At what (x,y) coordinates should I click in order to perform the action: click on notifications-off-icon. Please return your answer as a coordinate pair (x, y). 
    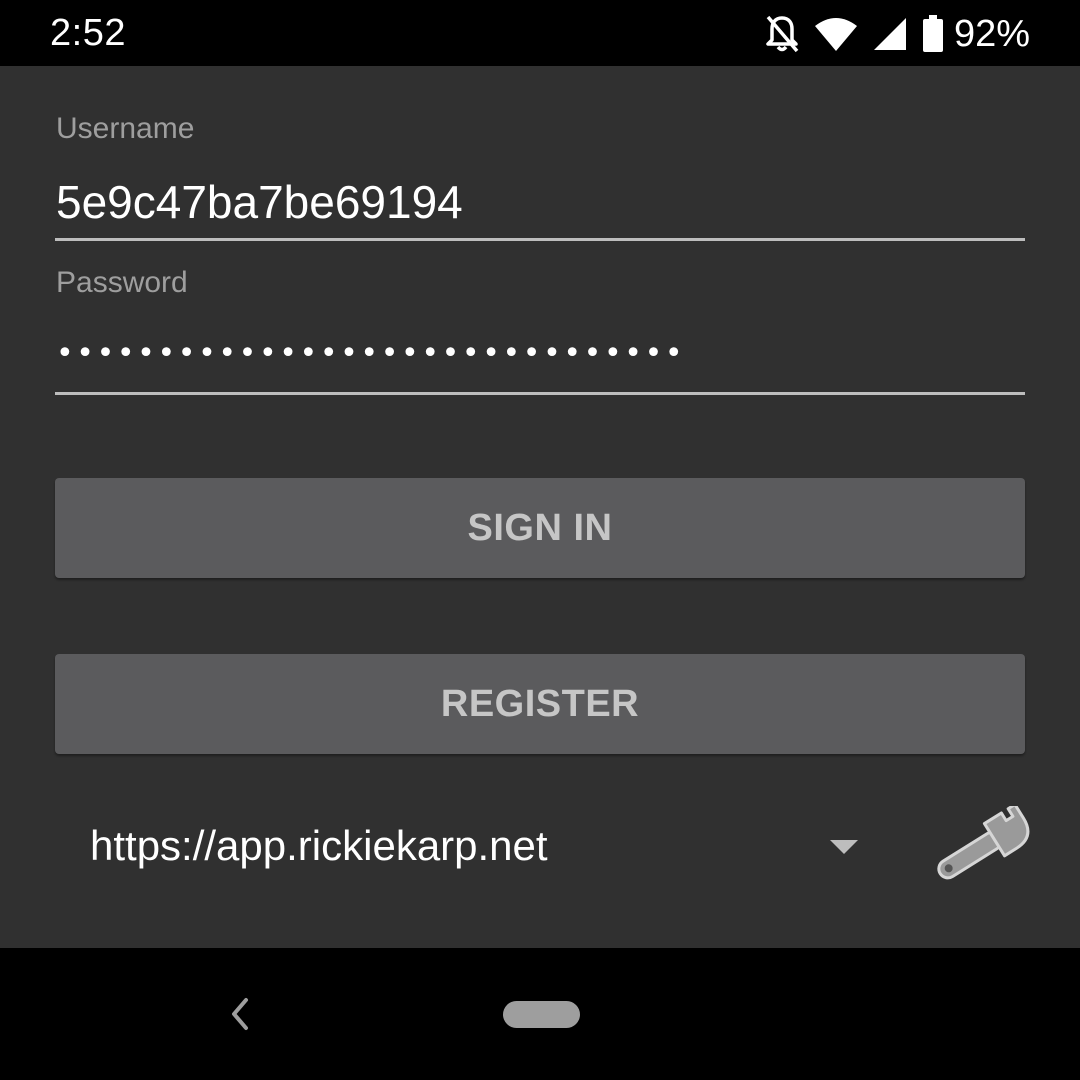
    Looking at the image, I should click on (782, 34).